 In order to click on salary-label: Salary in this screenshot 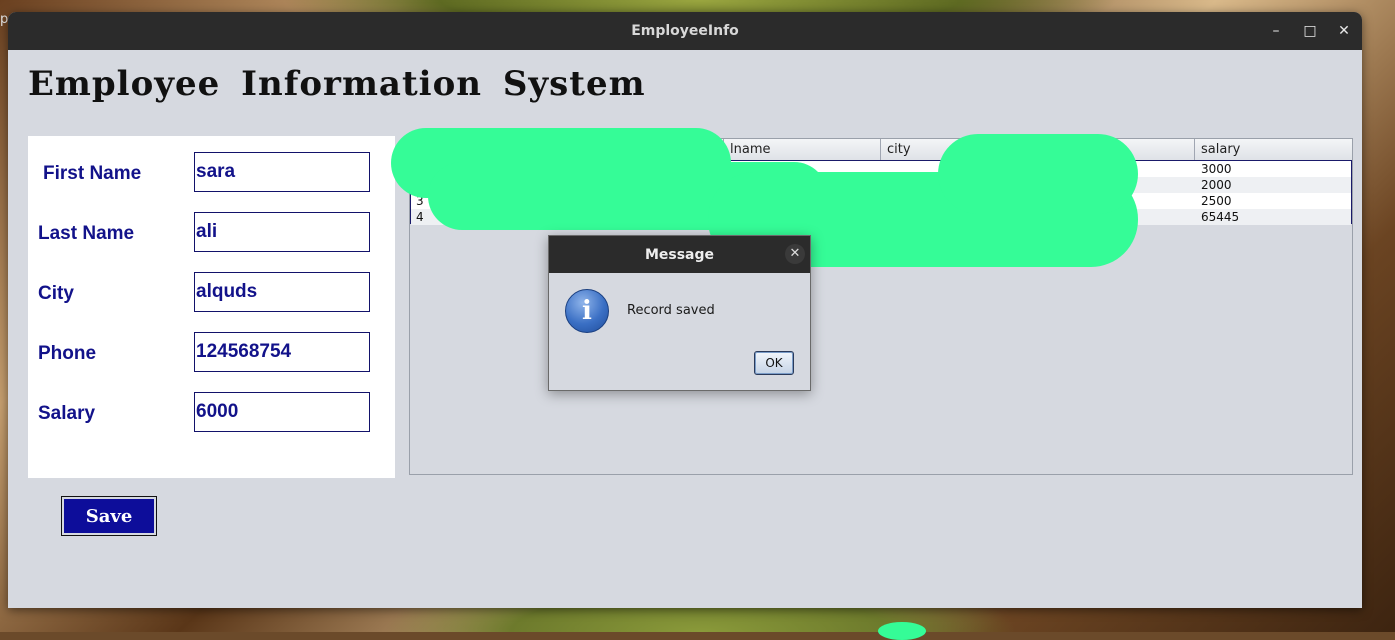, I will do `click(67, 413)`.